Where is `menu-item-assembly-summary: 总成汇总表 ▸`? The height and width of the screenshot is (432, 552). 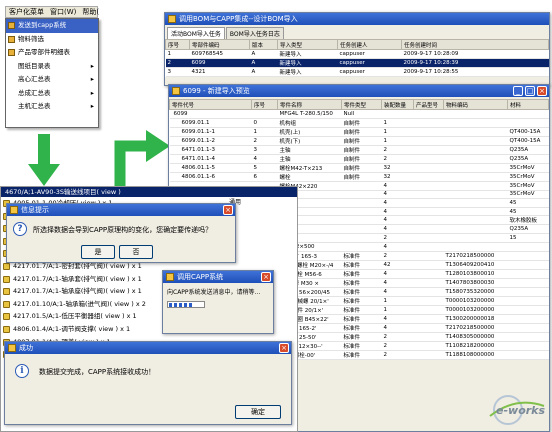
menu-item-assembly-summary: 总成汇总表 ▸ is located at coordinates (52, 94).